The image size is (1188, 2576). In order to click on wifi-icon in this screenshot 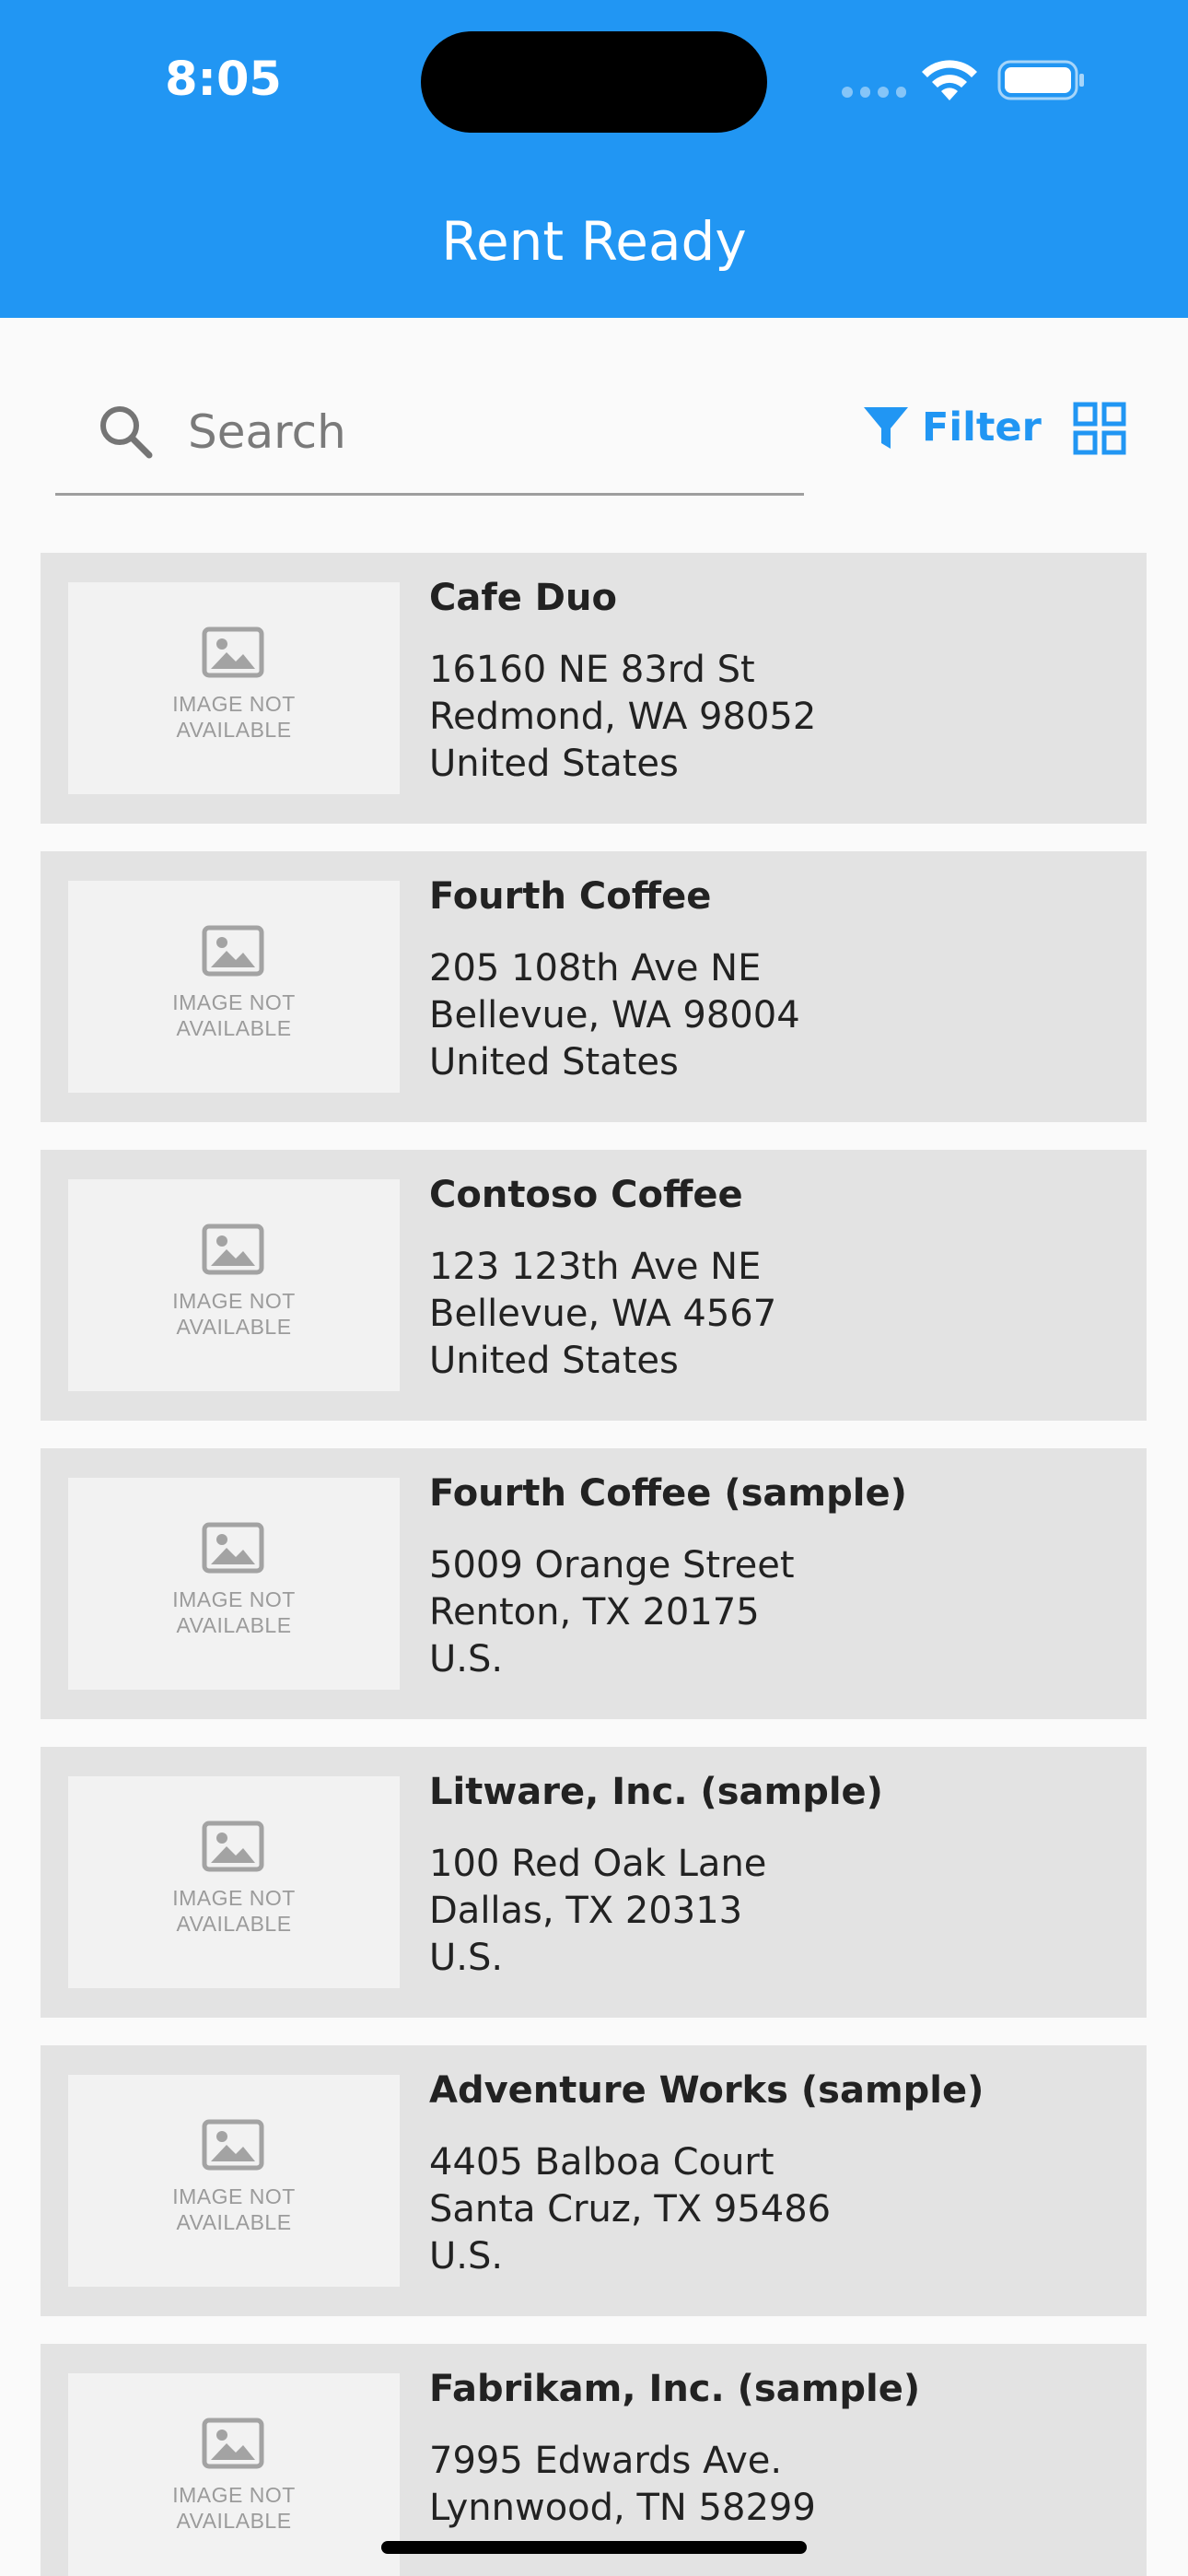, I will do `click(949, 80)`.